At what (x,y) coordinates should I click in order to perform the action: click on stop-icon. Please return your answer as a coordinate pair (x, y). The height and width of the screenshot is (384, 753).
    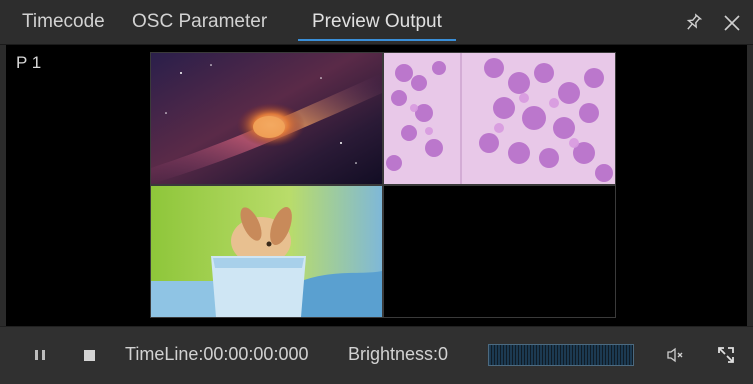
    Looking at the image, I should click on (89, 355).